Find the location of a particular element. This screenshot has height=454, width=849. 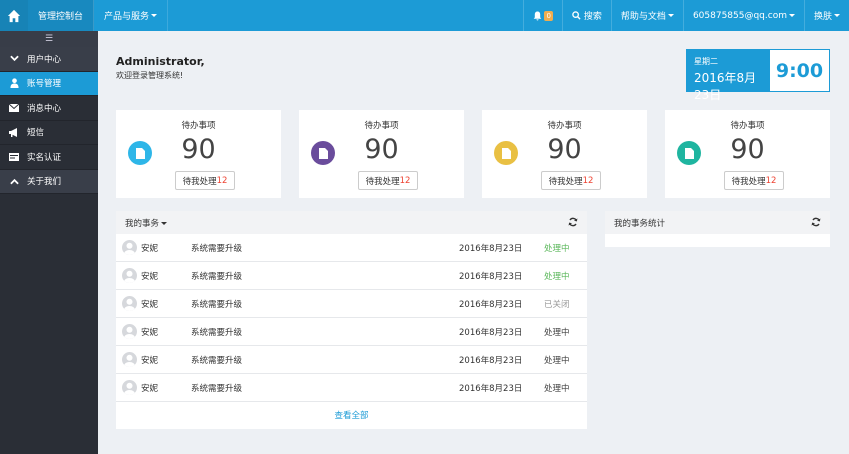

sidebar-item-label: 关于我们 is located at coordinates (44, 182).